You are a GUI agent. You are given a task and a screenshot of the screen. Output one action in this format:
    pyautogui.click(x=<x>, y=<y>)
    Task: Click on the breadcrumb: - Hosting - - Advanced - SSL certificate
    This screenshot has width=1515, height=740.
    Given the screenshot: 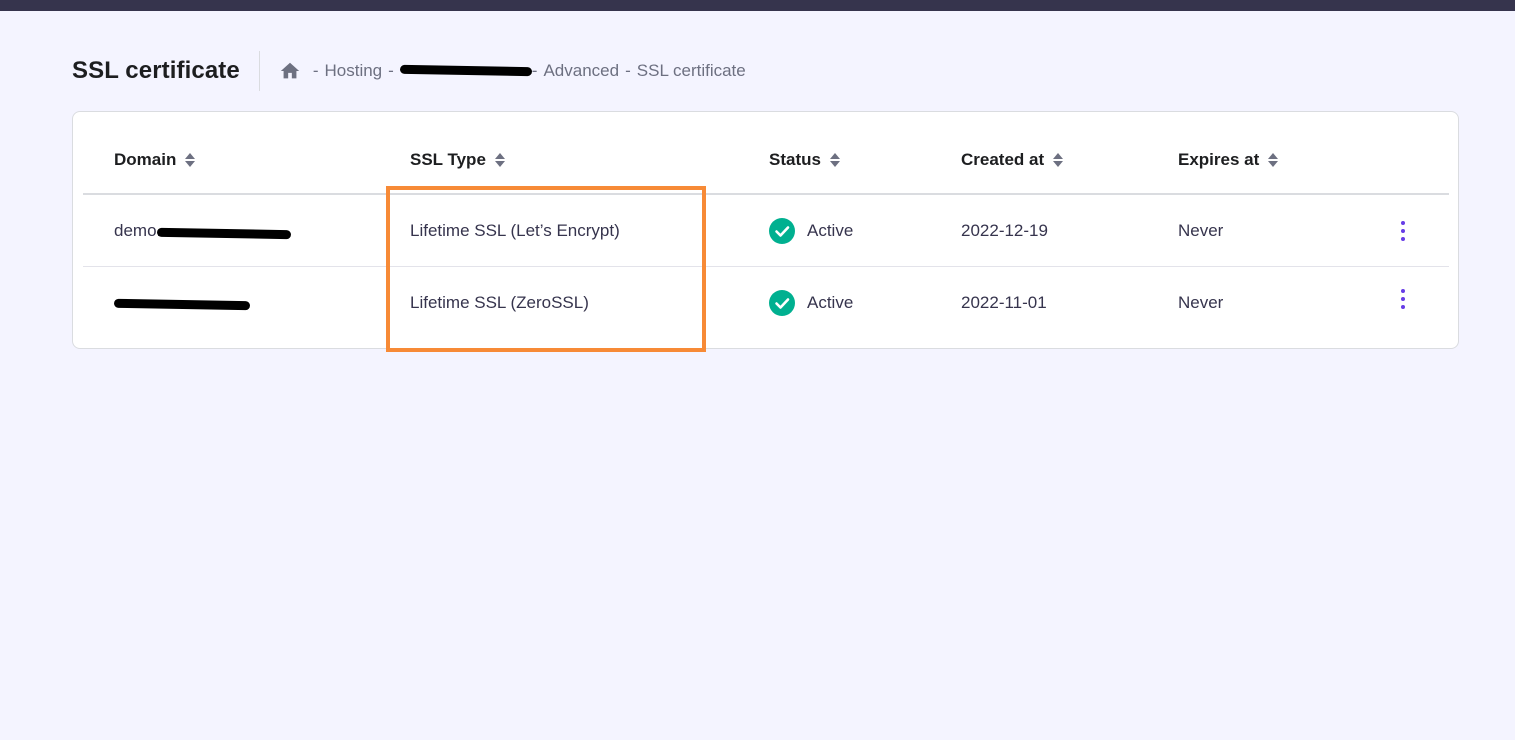 What is the action you would take?
    pyautogui.click(x=512, y=71)
    